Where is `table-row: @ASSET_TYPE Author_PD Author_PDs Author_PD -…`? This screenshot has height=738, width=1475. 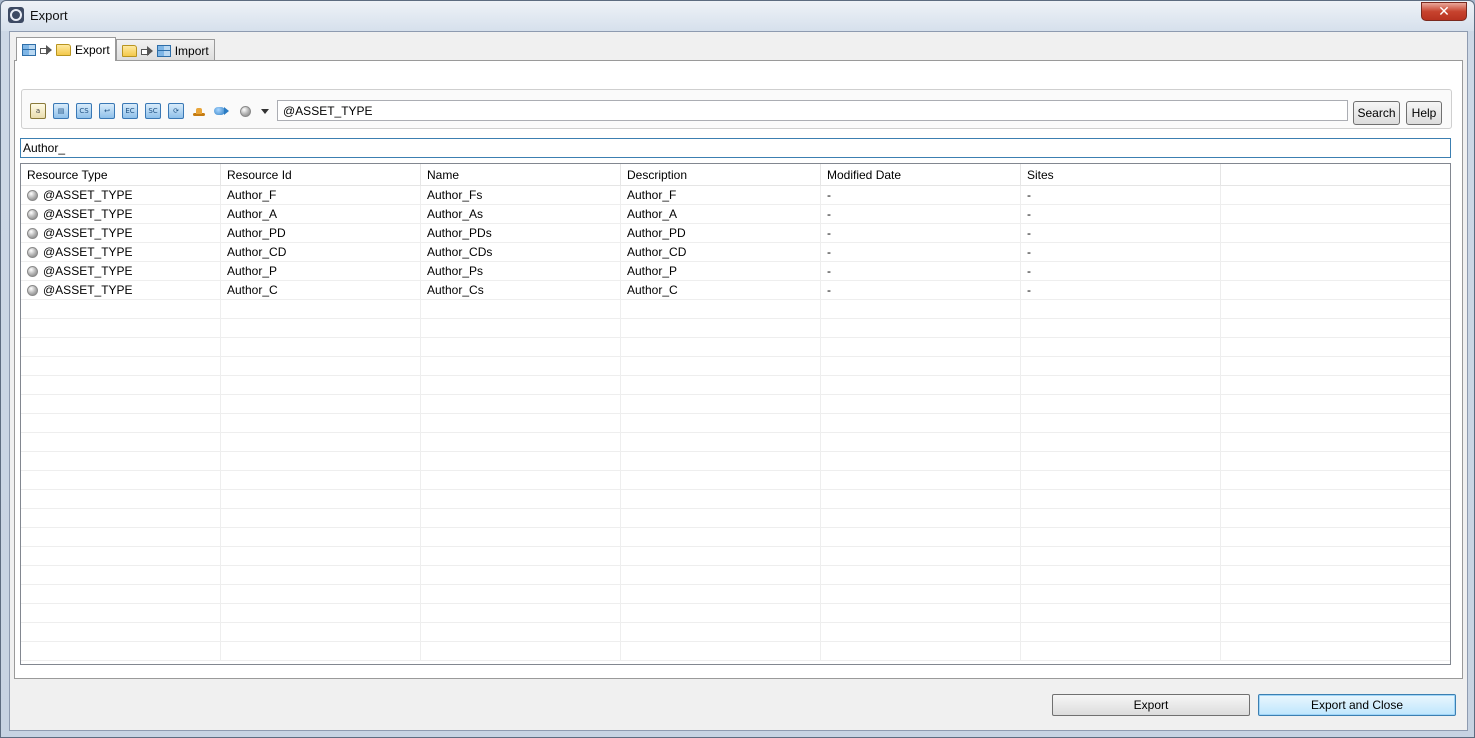 table-row: @ASSET_TYPE Author_PD Author_PDs Author_PD -… is located at coordinates (735, 233).